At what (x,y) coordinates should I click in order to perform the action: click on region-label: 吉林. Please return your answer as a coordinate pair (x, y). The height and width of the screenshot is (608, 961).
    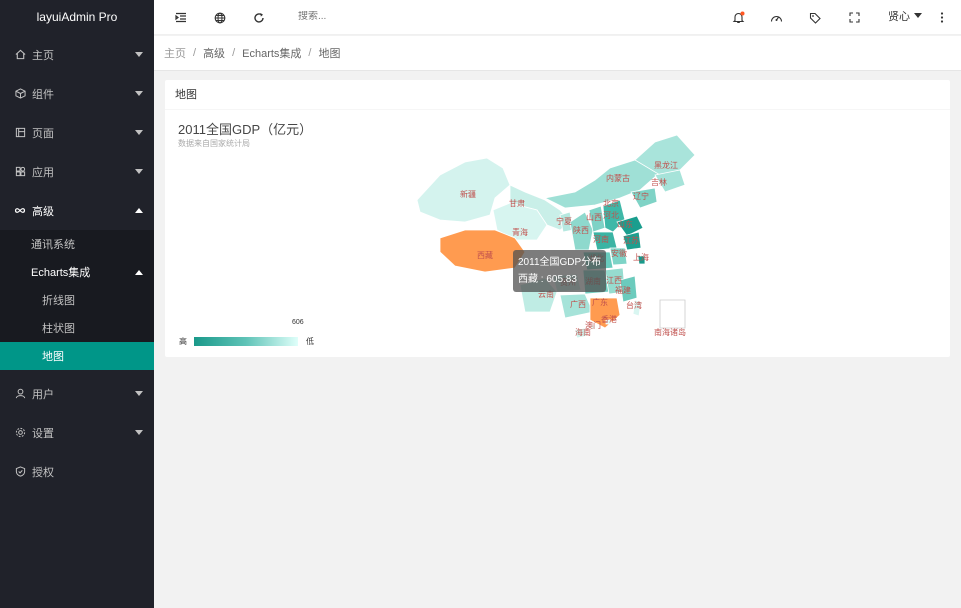
    Looking at the image, I should click on (659, 182).